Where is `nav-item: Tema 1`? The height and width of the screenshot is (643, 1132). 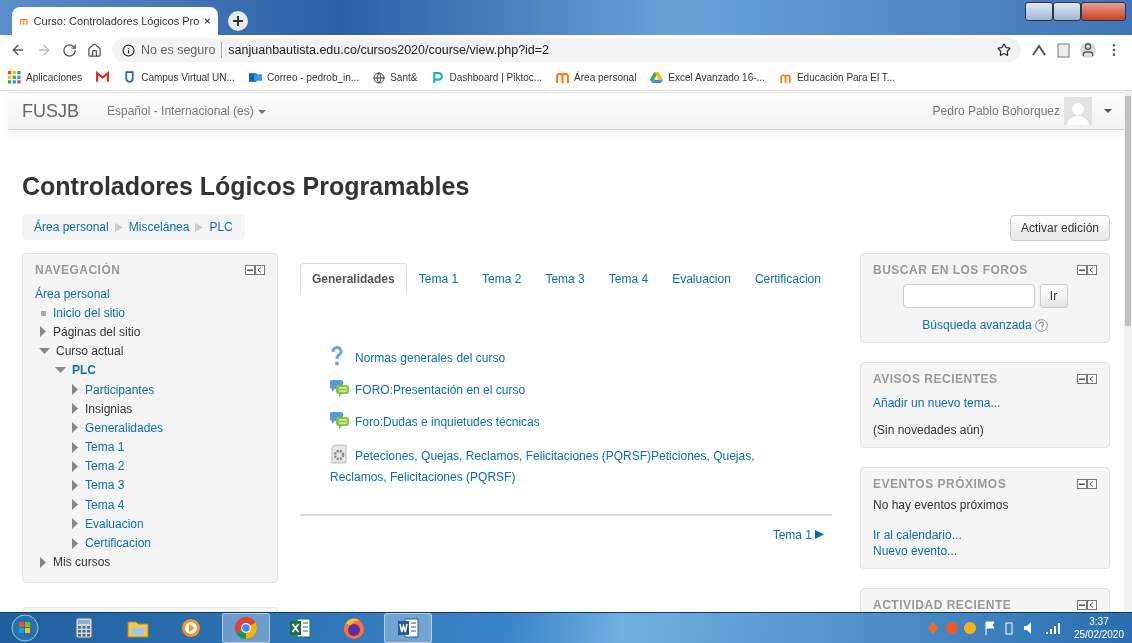 nav-item: Tema 1 is located at coordinates (105, 447).